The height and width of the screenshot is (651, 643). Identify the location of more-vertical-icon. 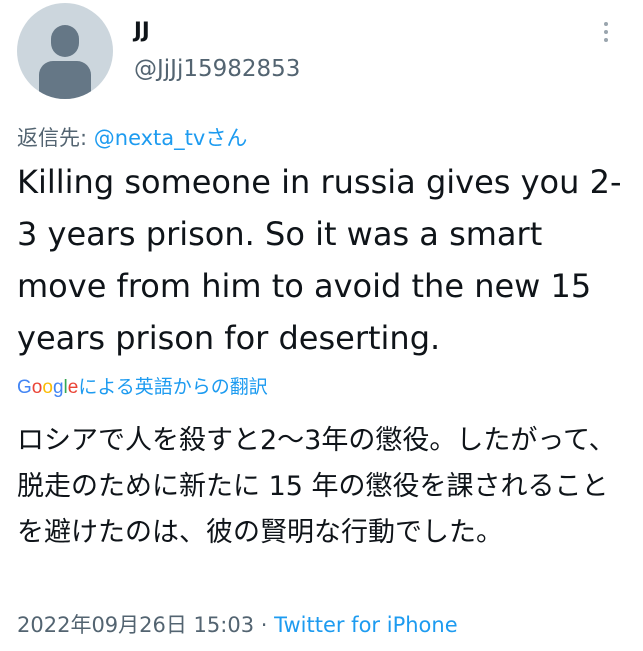
(606, 34).